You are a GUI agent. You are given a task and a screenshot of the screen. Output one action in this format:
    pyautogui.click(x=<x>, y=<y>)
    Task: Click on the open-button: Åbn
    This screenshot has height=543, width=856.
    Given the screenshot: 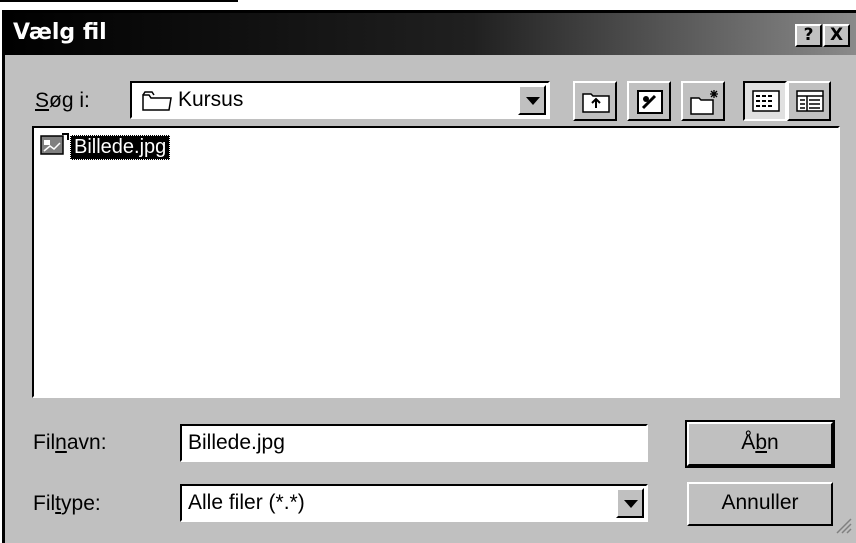 What is the action you would take?
    pyautogui.click(x=760, y=444)
    